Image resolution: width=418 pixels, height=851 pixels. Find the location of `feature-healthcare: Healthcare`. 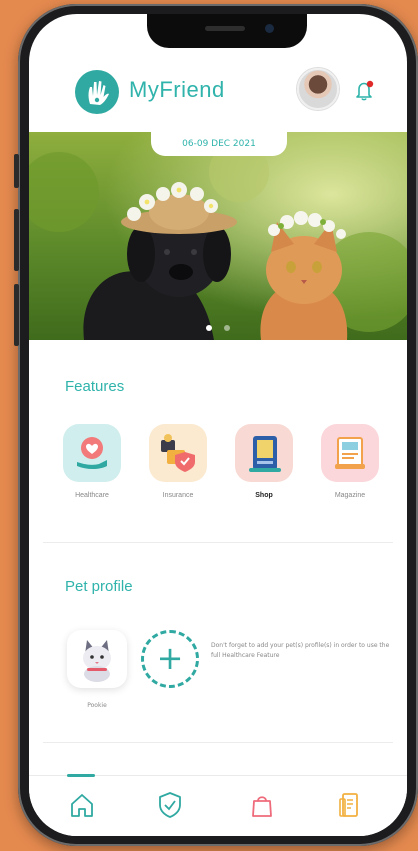

feature-healthcare: Healthcare is located at coordinates (92, 461).